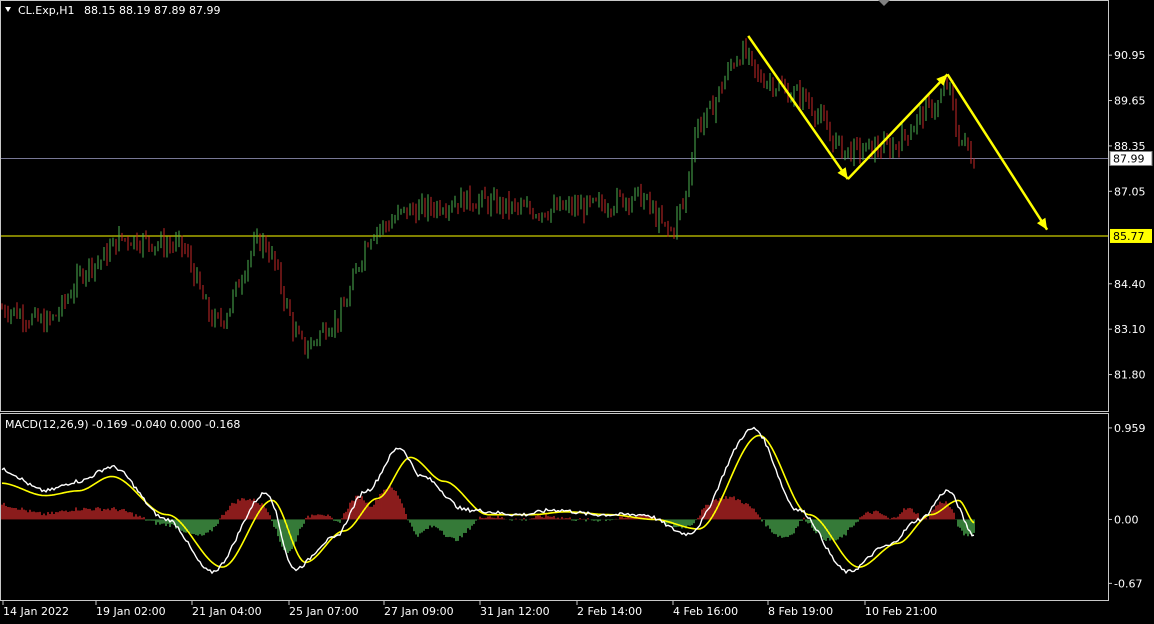 This screenshot has height=624, width=1154. I want to click on time-tick-label: 21 Jan 04:00, so click(227, 611).